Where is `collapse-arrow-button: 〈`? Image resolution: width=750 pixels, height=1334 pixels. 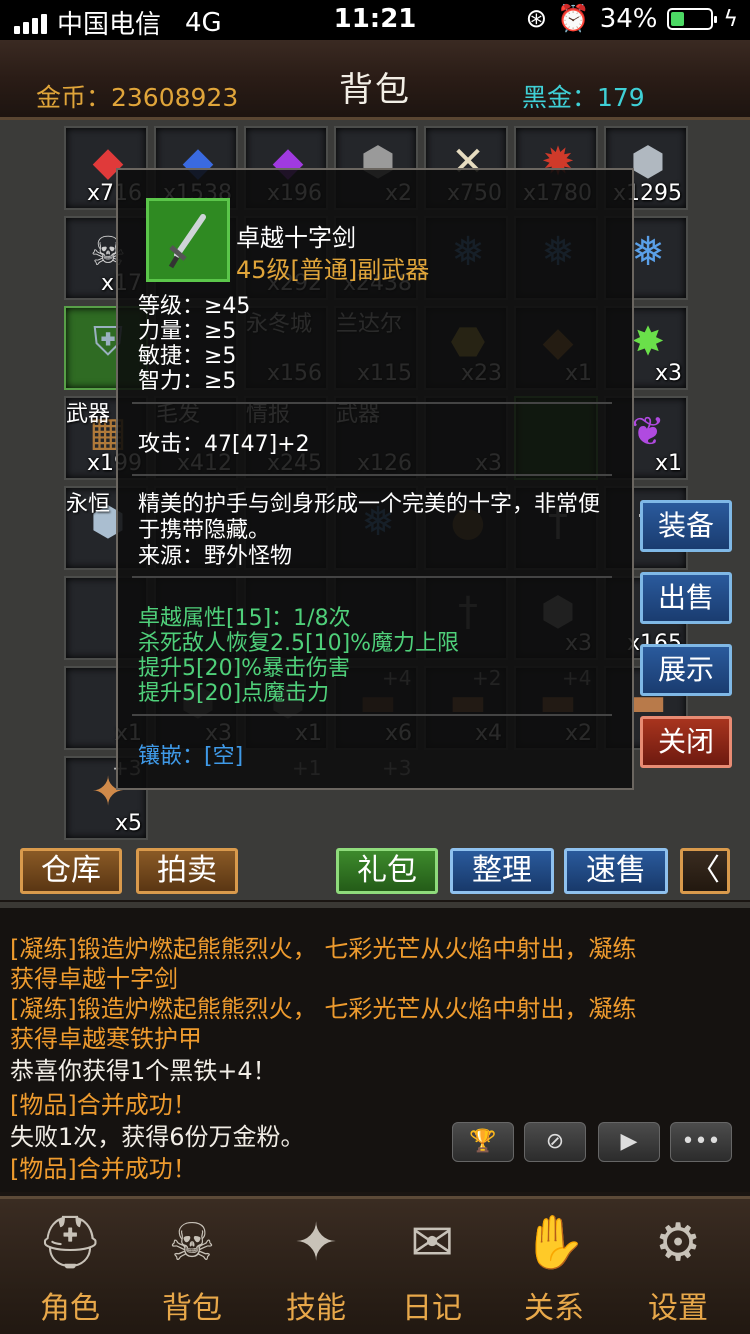
collapse-arrow-button: 〈 is located at coordinates (705, 871).